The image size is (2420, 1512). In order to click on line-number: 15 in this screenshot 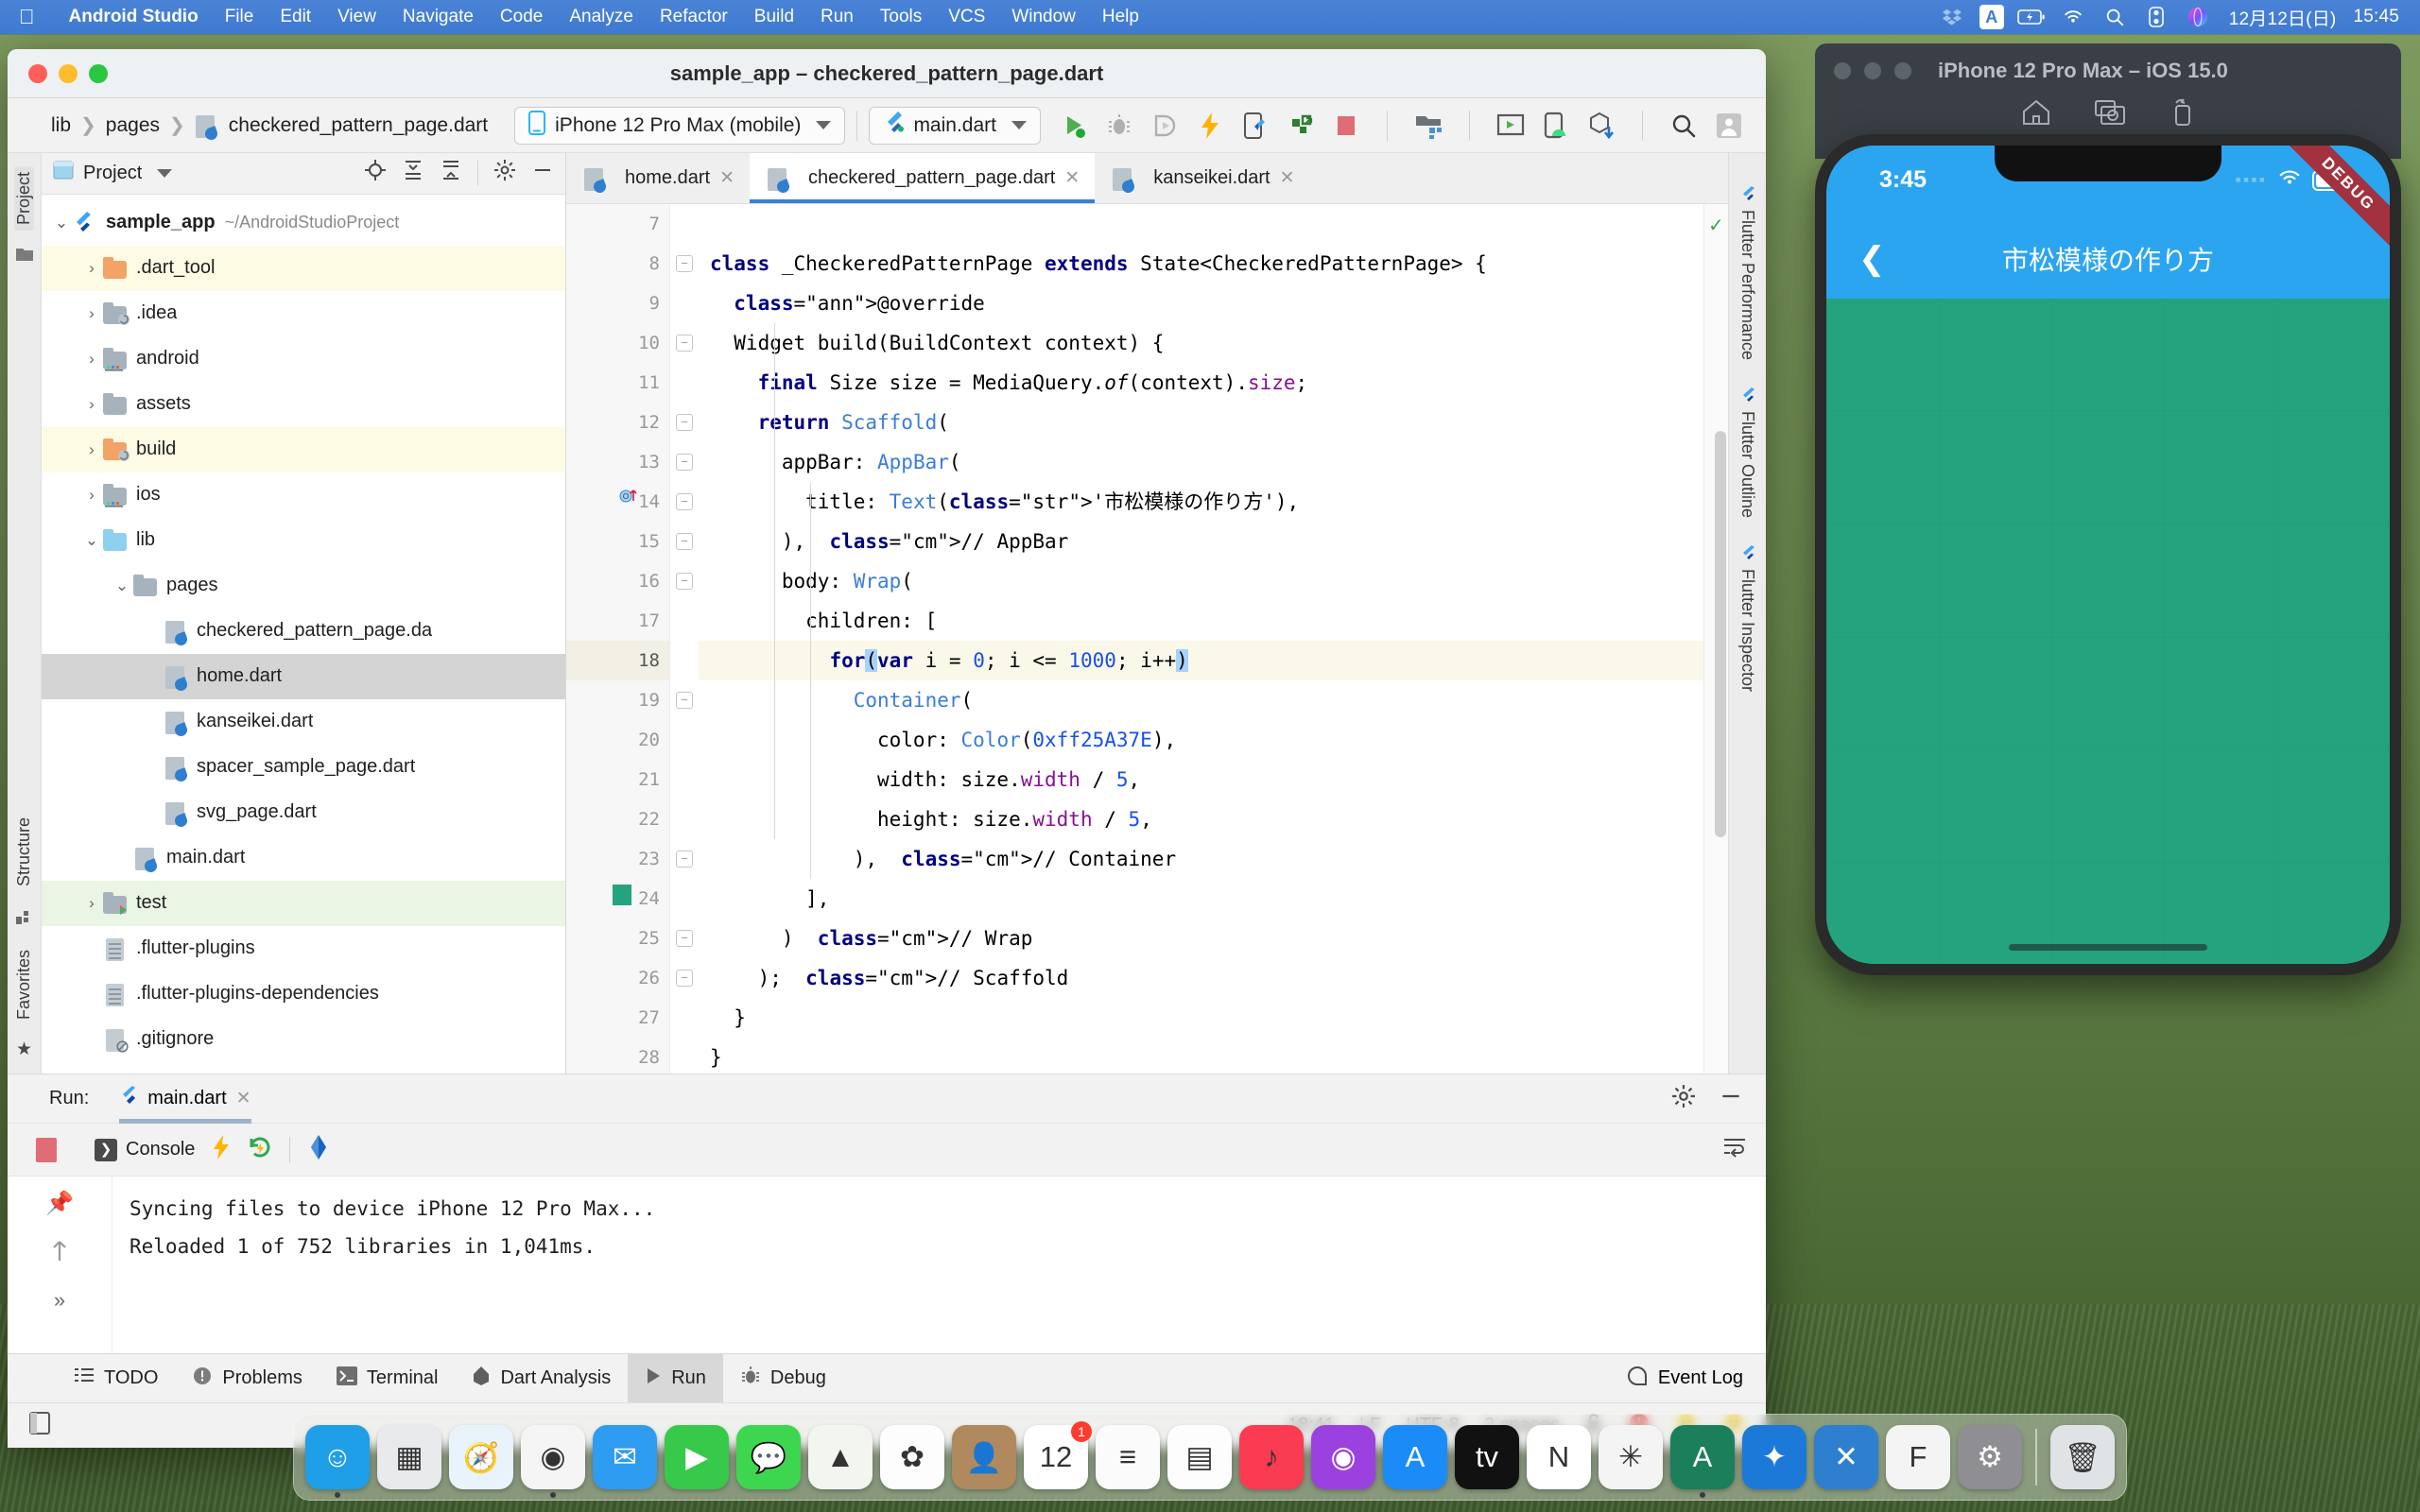, I will do `click(617, 541)`.